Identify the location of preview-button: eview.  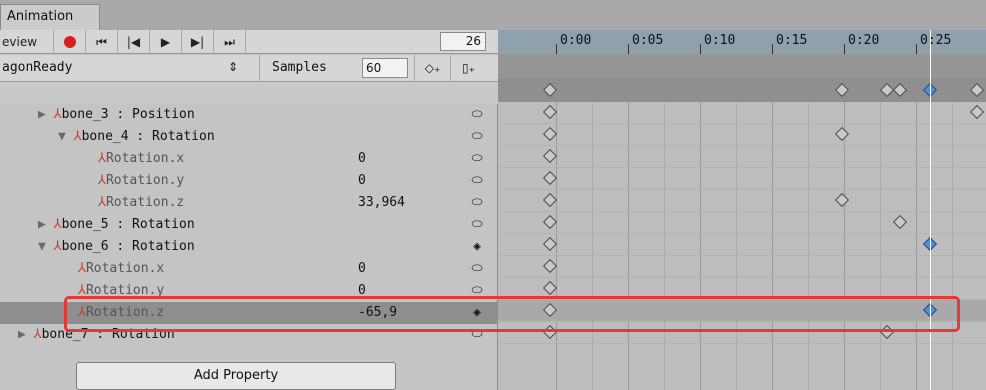
(27, 42).